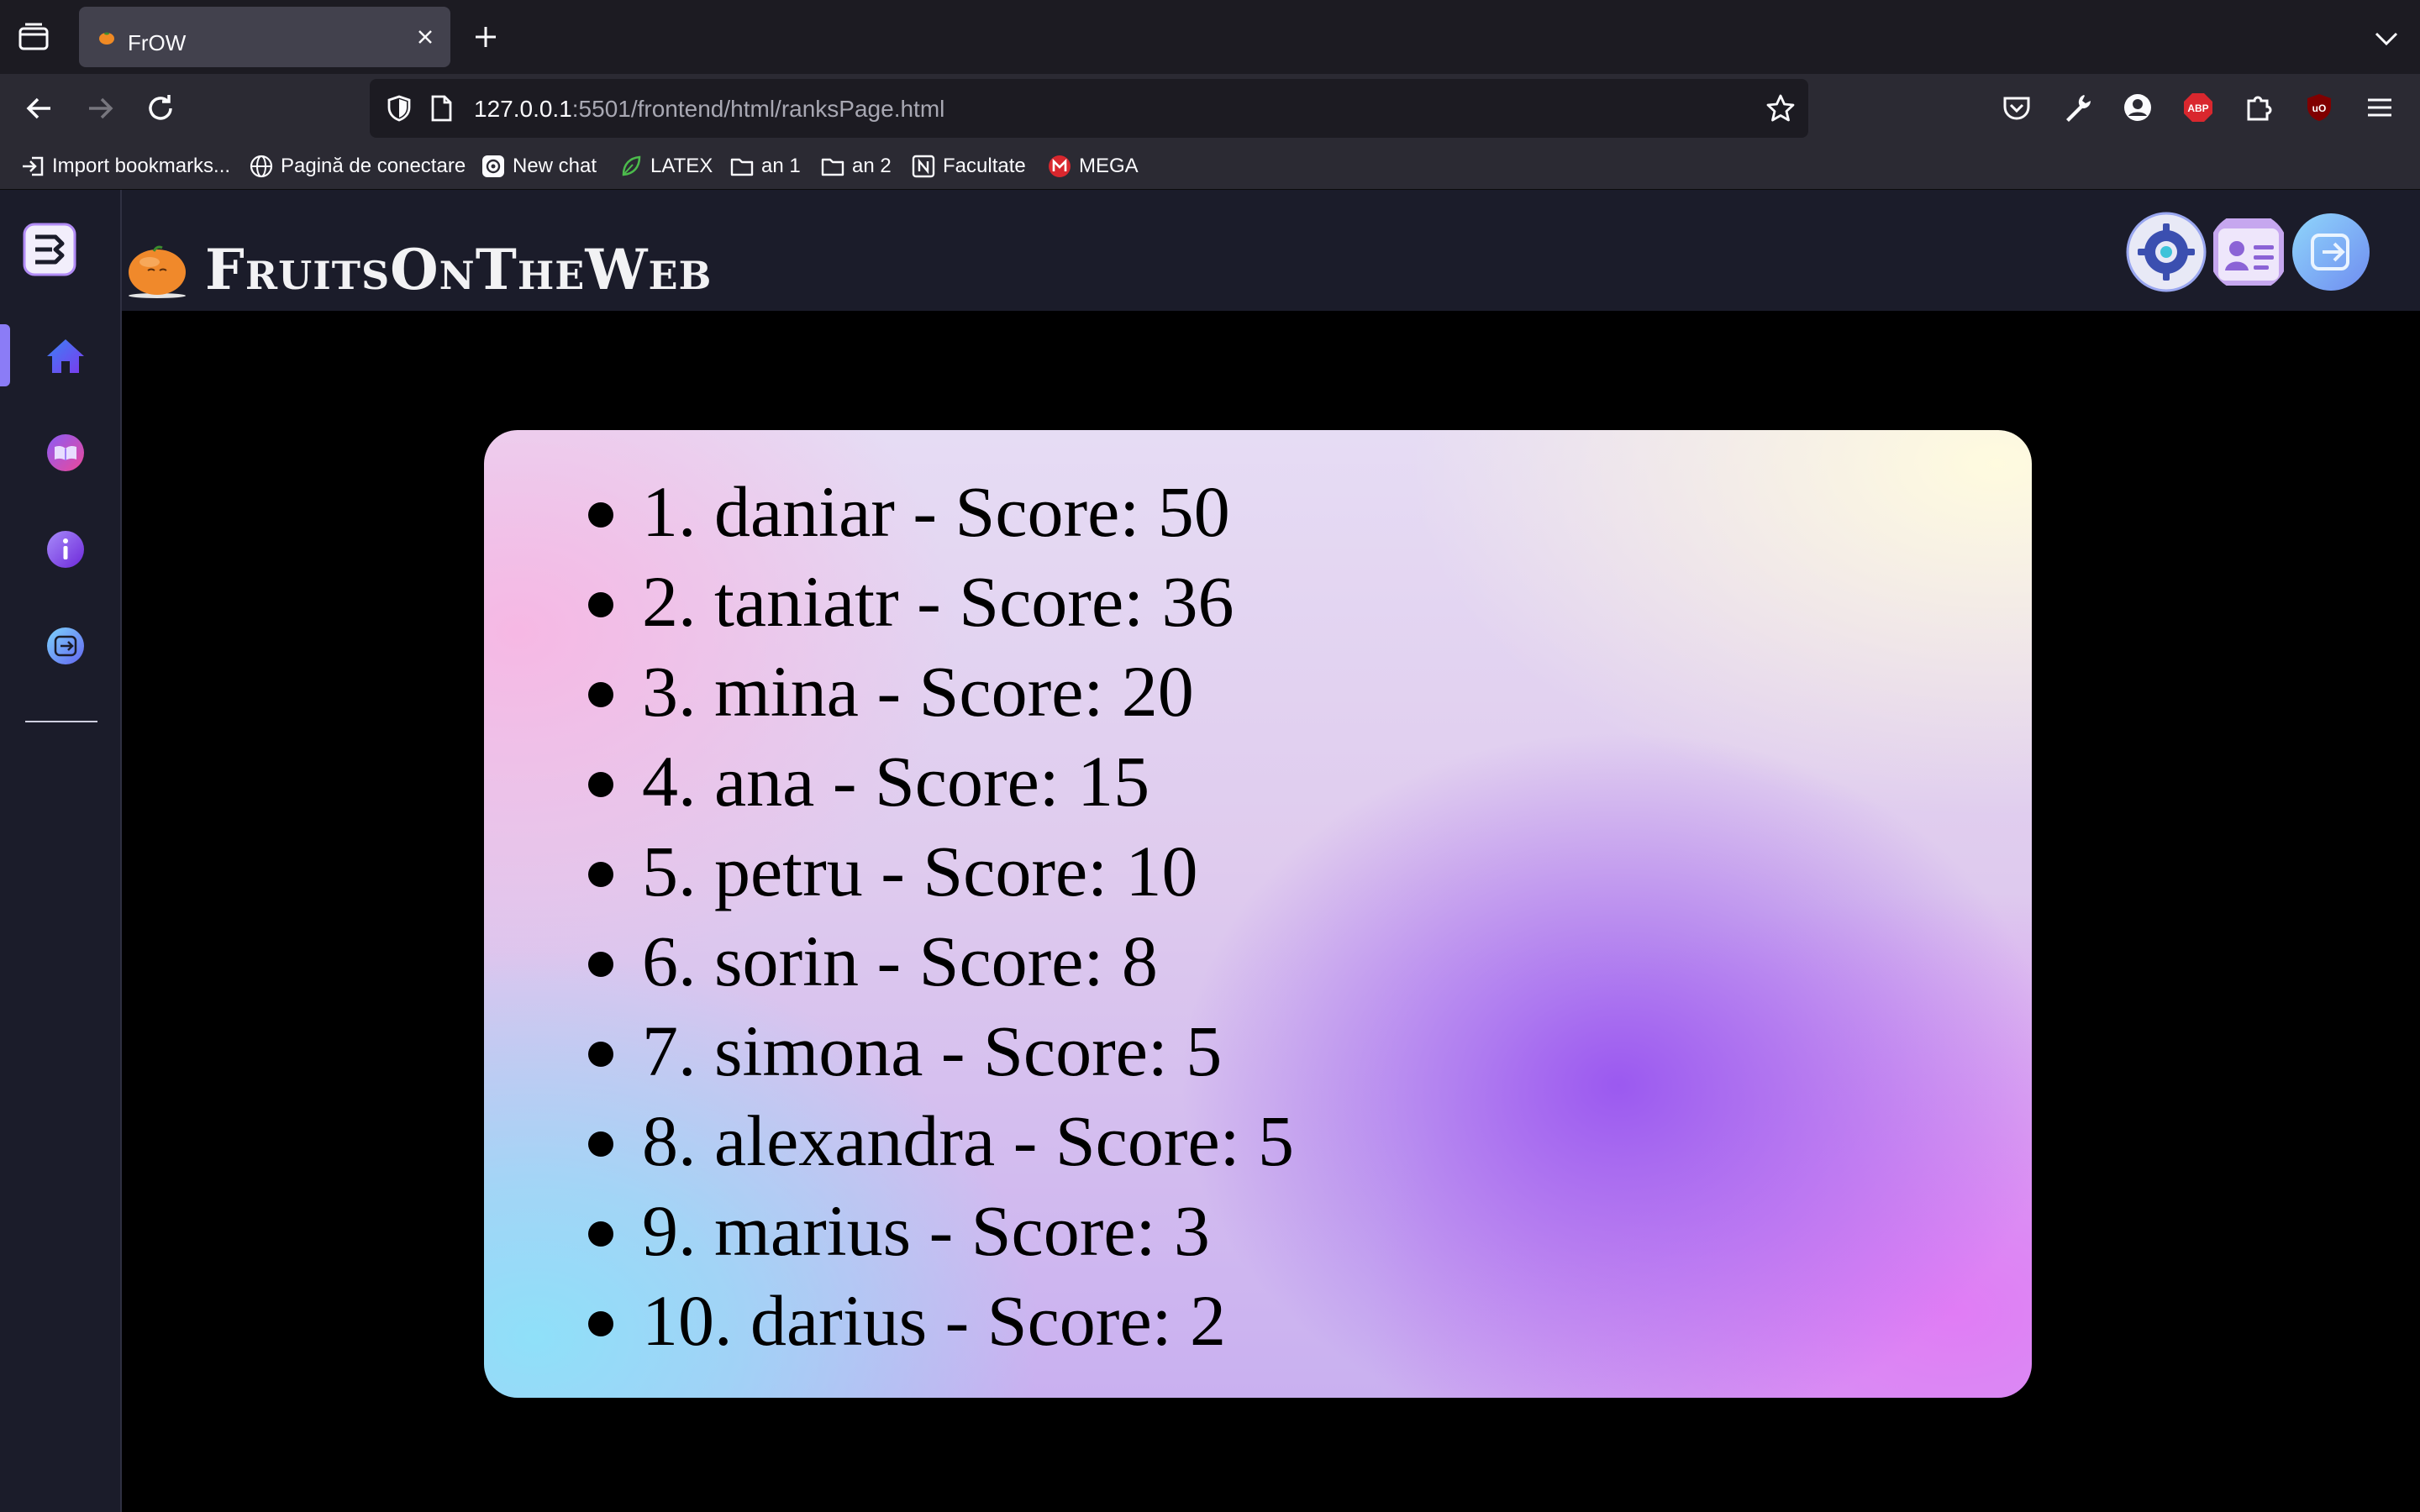 Image resolution: width=2420 pixels, height=1512 pixels. I want to click on adblock-icon: ABP, so click(2198, 107).